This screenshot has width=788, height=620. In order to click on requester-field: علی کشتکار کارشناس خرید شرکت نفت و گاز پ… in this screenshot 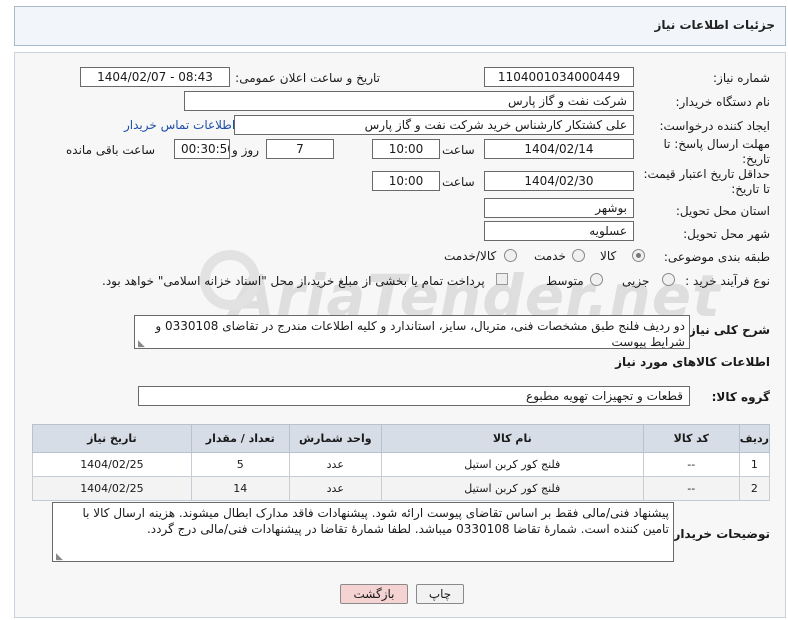, I will do `click(434, 125)`.